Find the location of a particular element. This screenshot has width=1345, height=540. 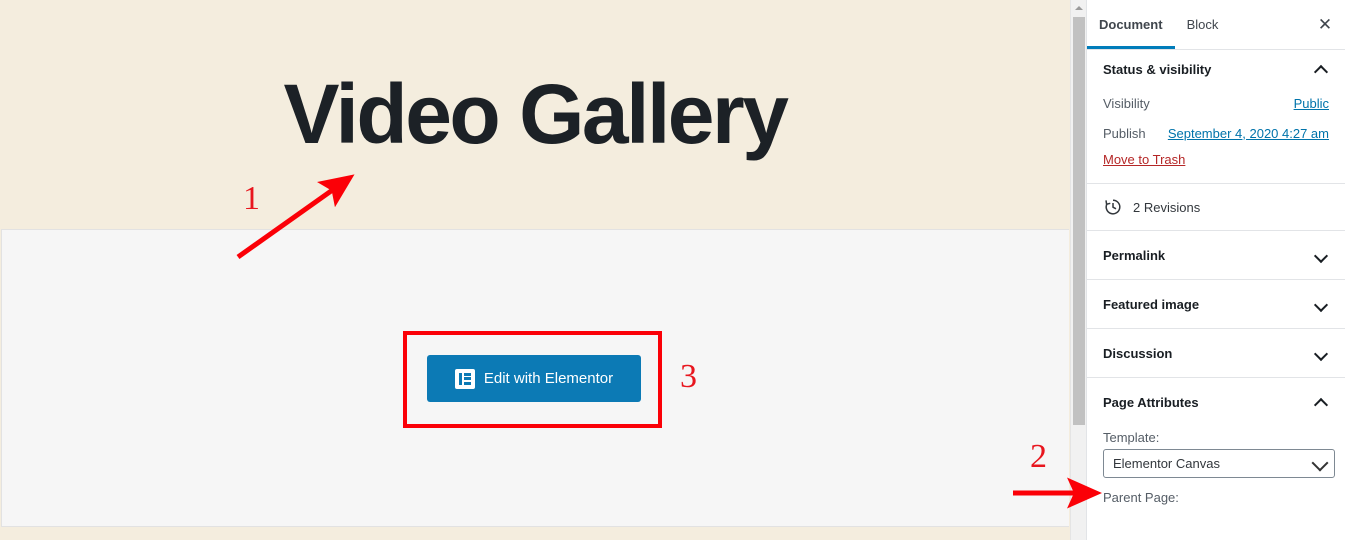

template-select: Elementor Canvas is located at coordinates (1219, 463).